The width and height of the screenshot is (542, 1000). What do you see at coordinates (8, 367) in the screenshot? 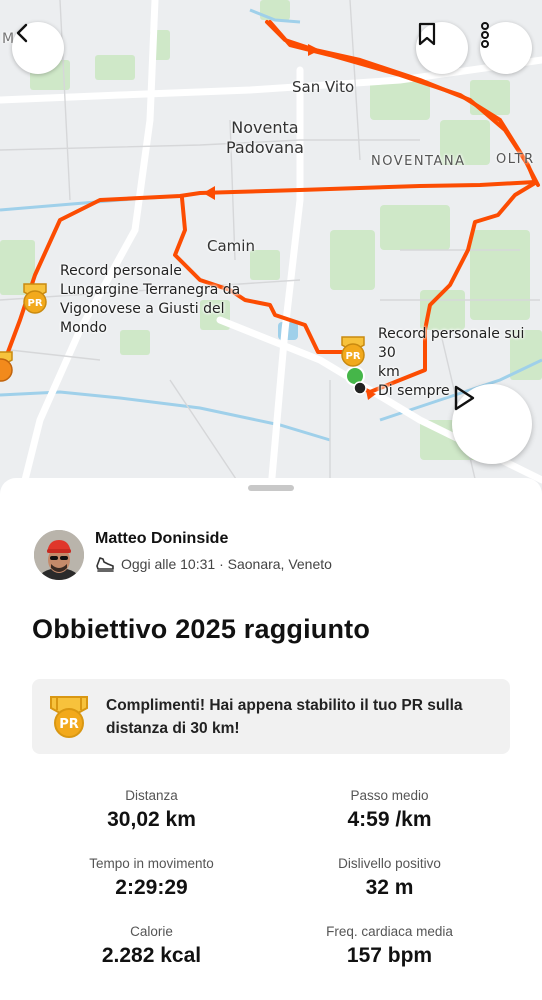
I see `pr-pin-edge-icon` at bounding box center [8, 367].